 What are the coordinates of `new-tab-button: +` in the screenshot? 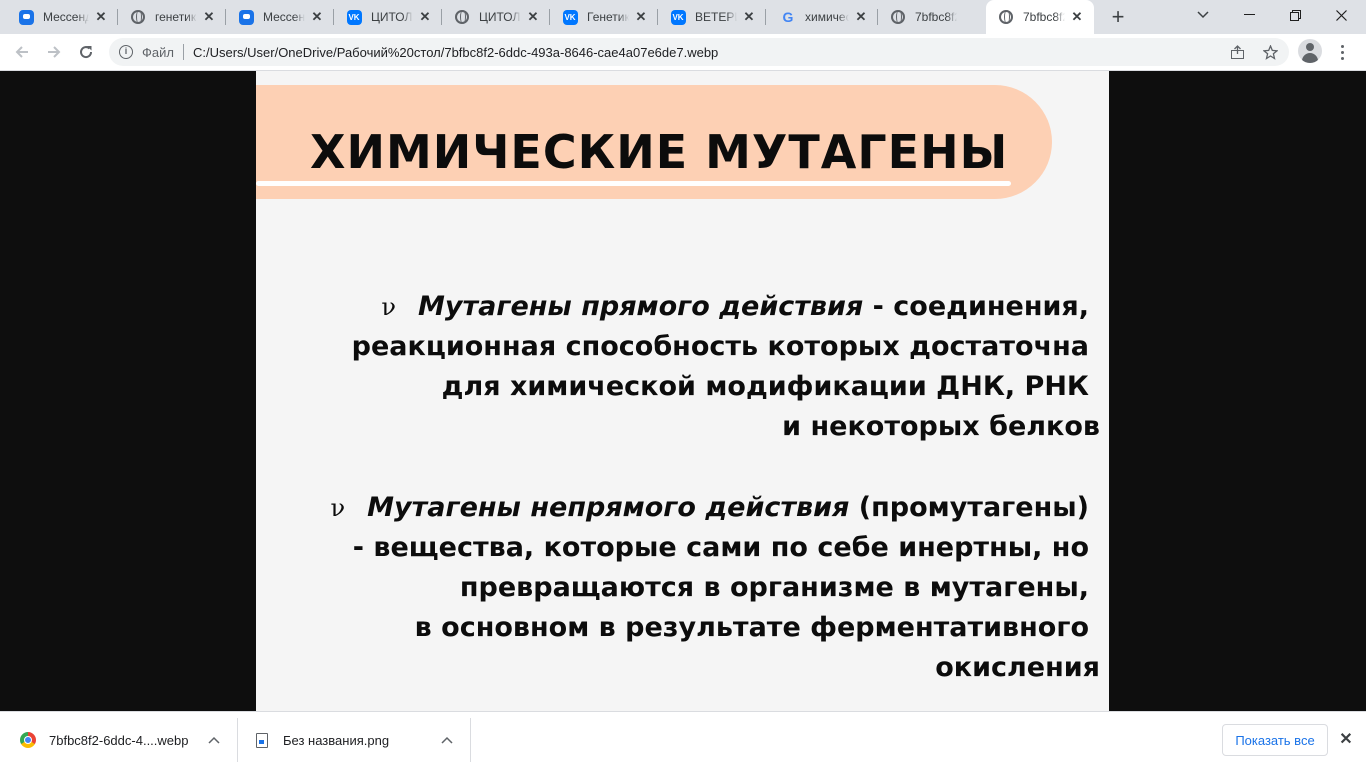 It's located at (1118, 17).